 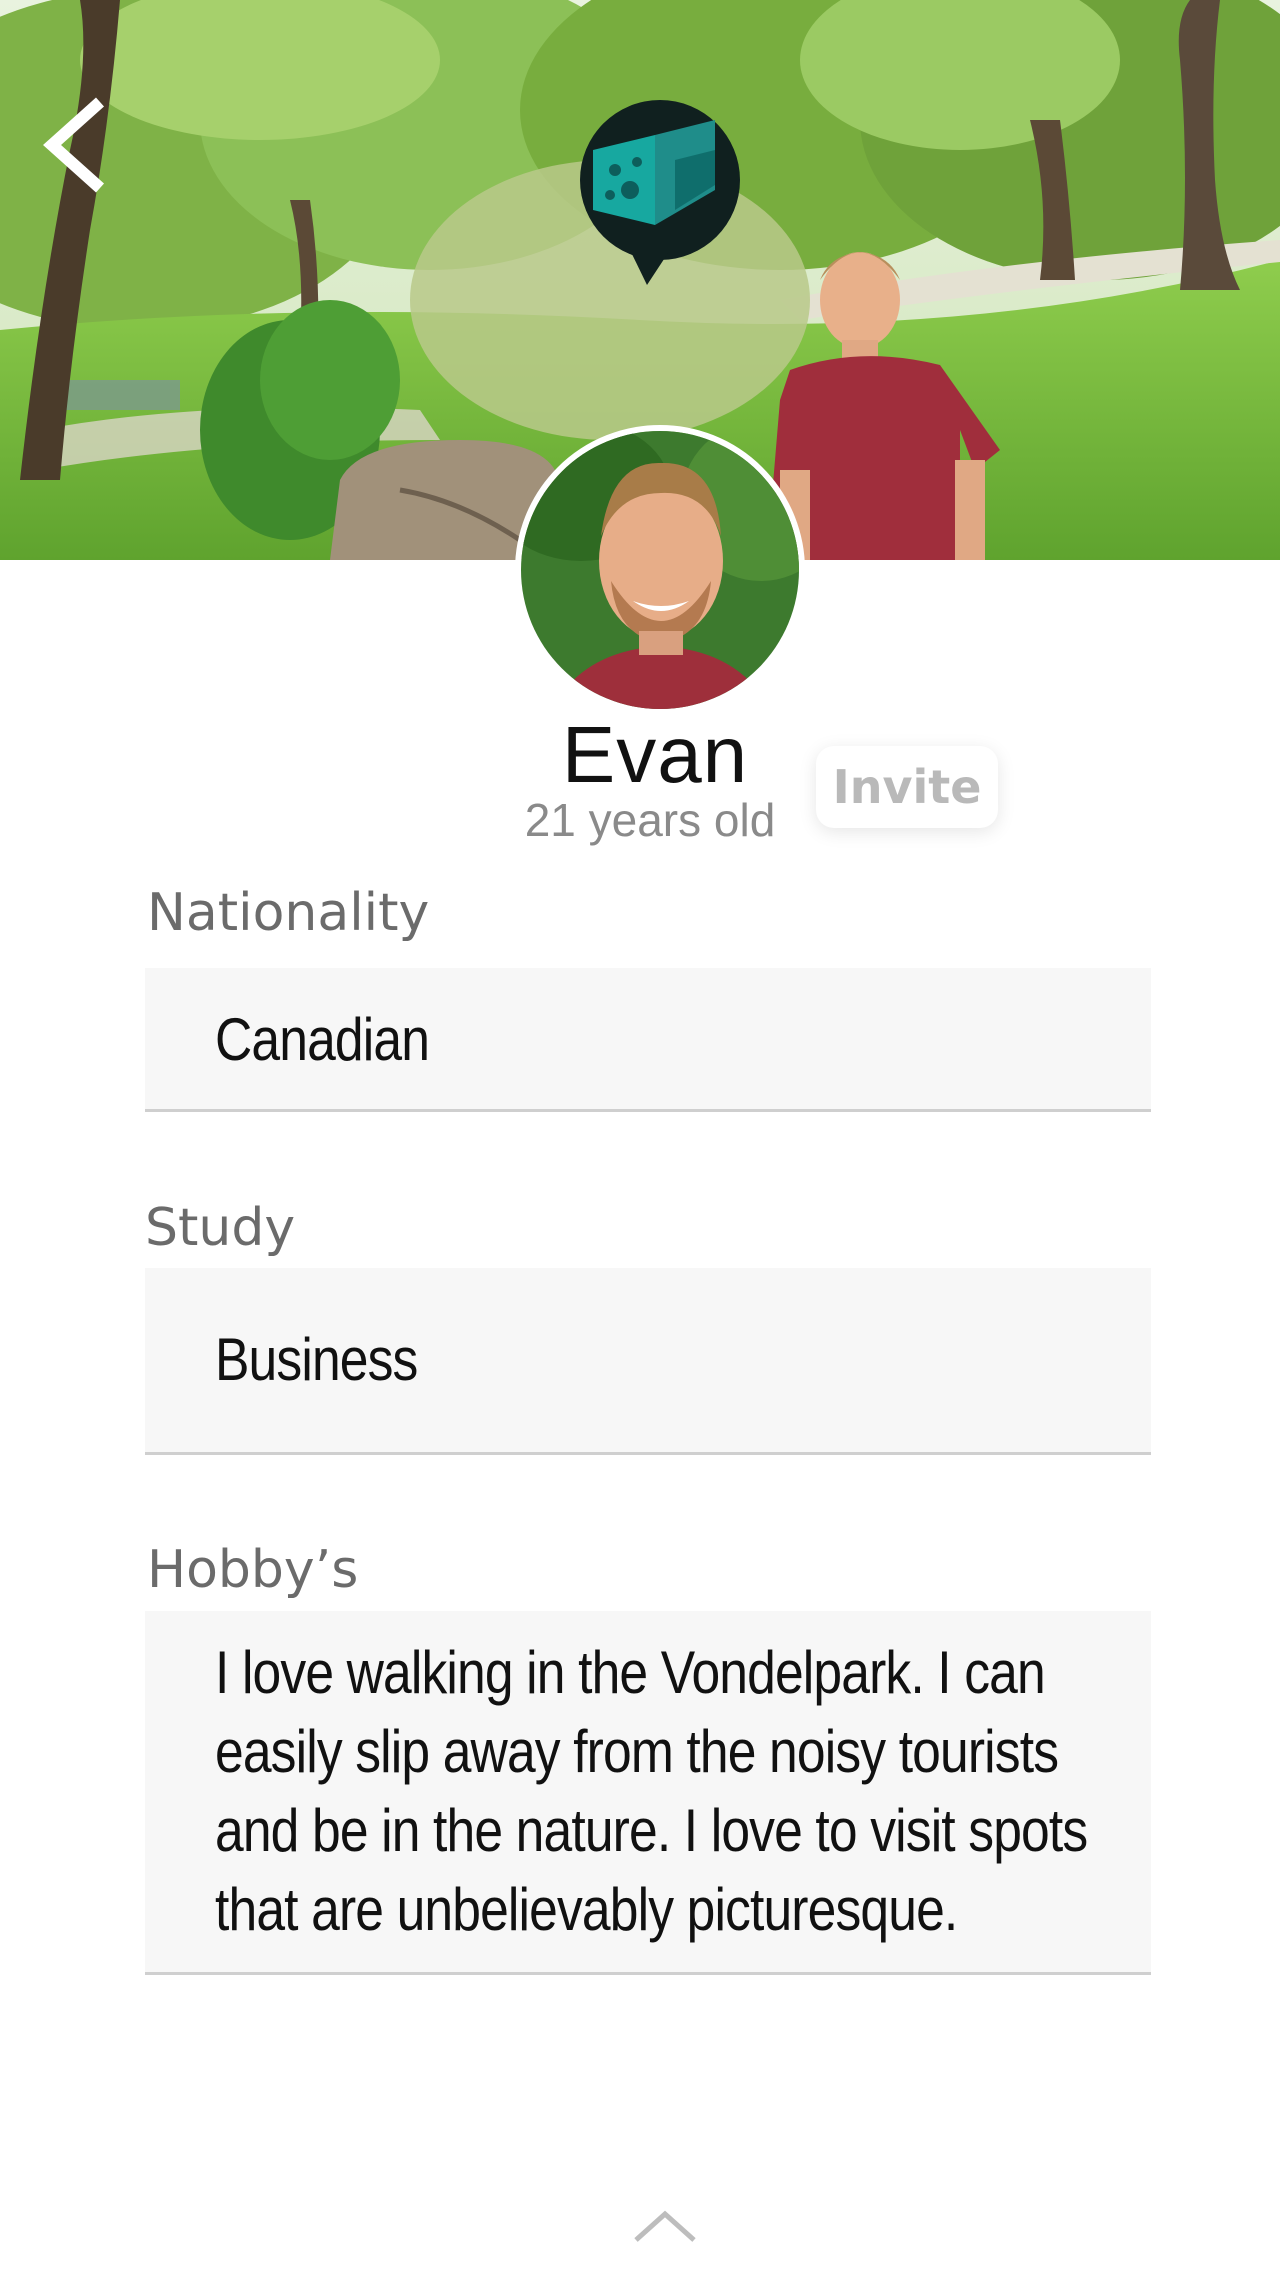 I want to click on study-field: Business, so click(x=648, y=1361).